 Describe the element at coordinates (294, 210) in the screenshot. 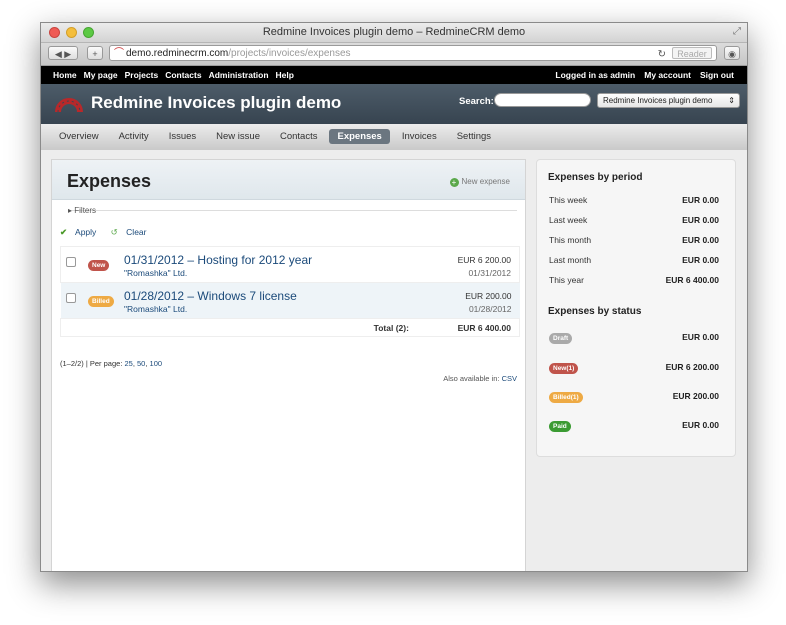

I see `filters-divider` at that location.